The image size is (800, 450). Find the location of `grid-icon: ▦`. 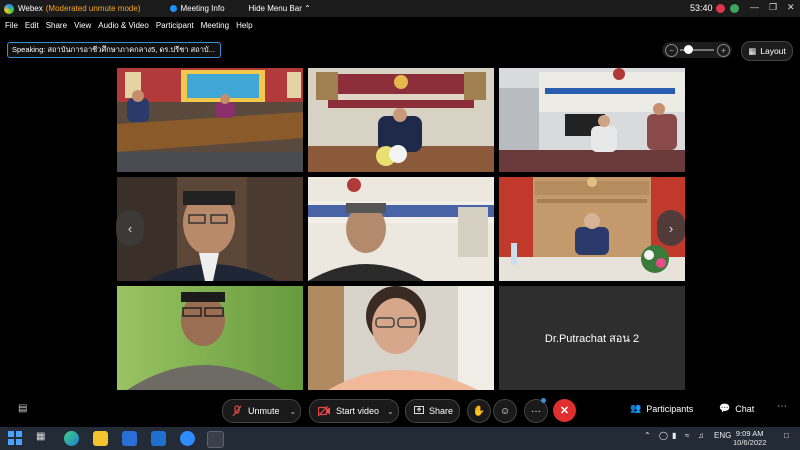

grid-icon: ▦ is located at coordinates (752, 50).